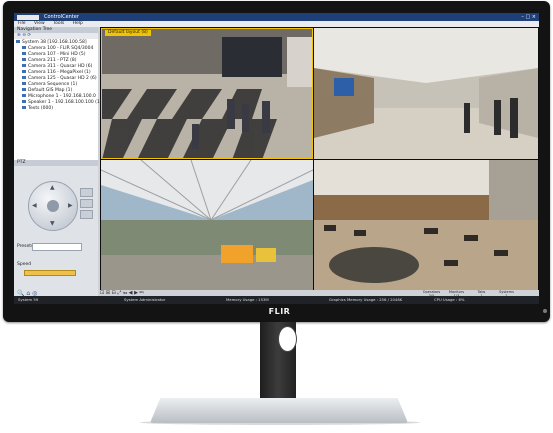 This screenshot has height=433, width=553. I want to click on zoom-in-button, so click(86, 192).